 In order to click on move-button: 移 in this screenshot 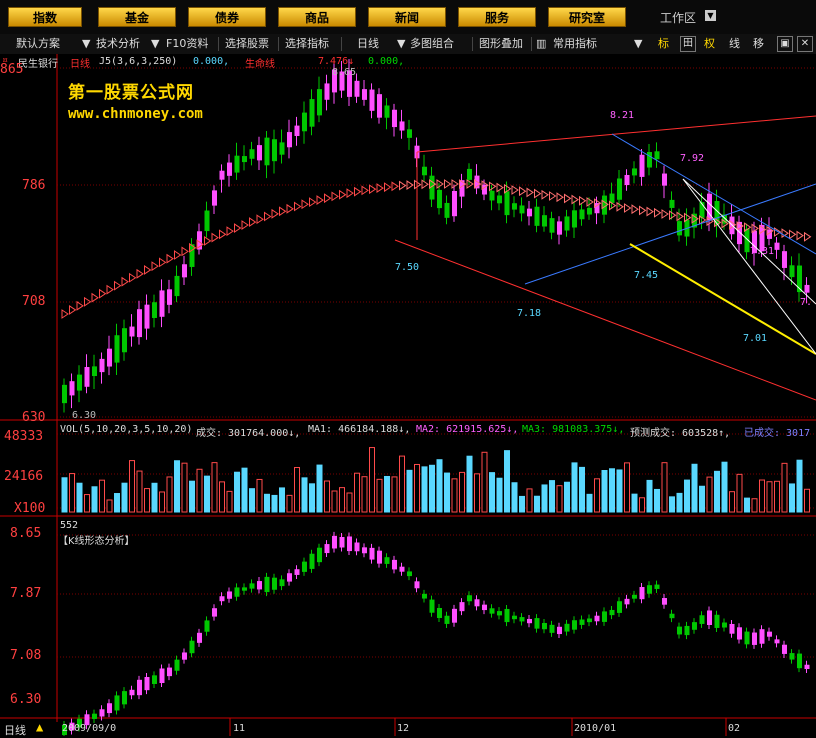, I will do `click(758, 44)`.